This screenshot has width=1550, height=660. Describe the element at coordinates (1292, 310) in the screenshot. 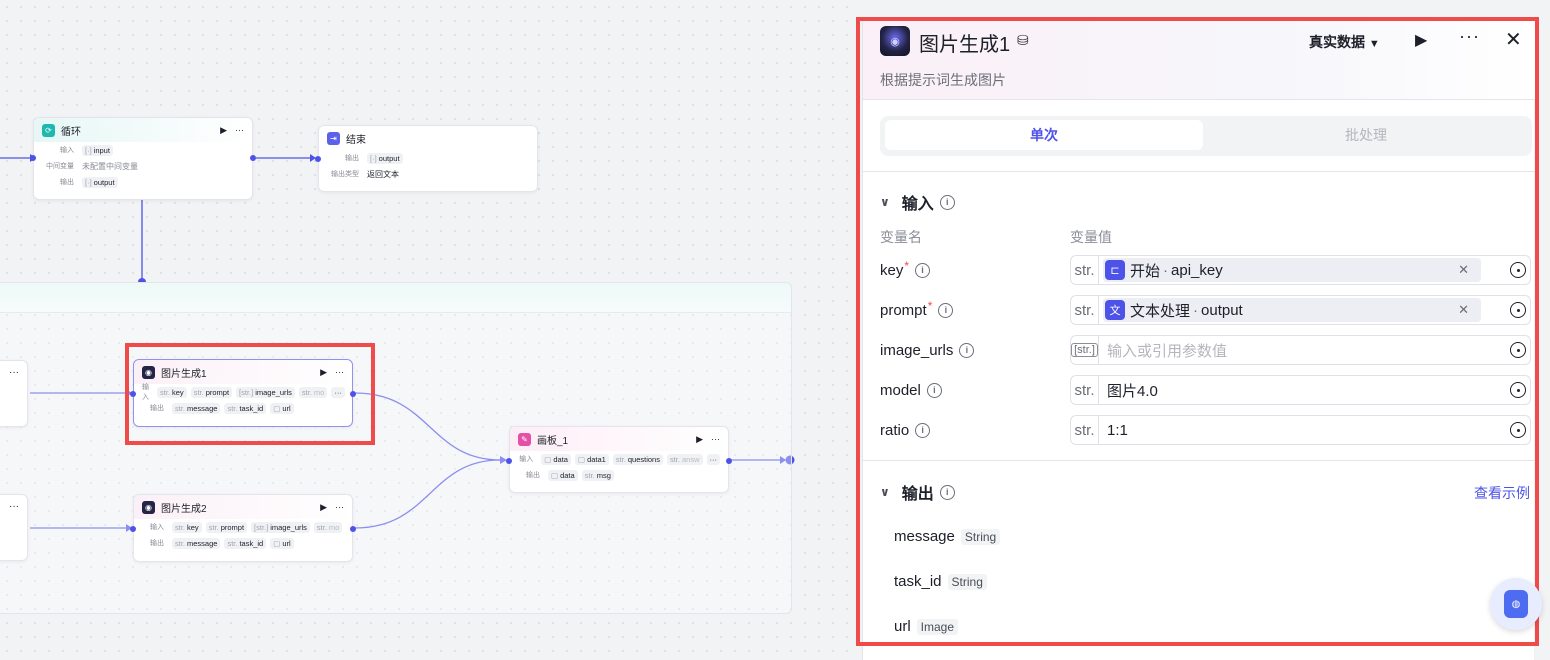

I see `variable-ref-chip: 文 文本处理 · output ✕` at that location.